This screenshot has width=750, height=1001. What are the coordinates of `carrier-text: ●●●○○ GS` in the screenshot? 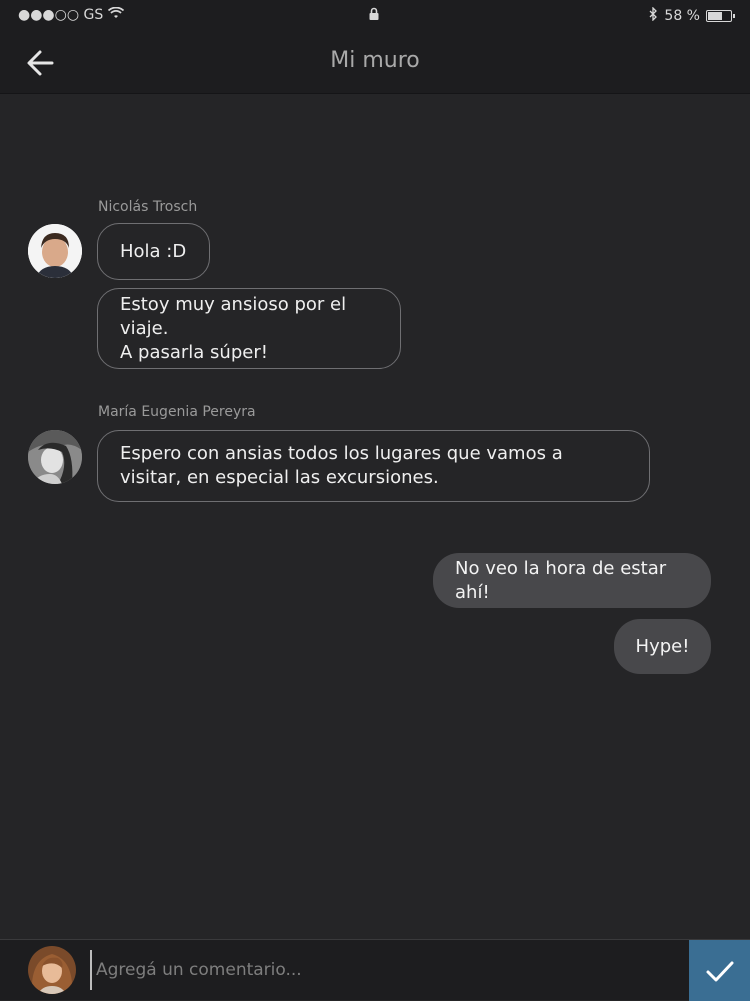 It's located at (61, 15).